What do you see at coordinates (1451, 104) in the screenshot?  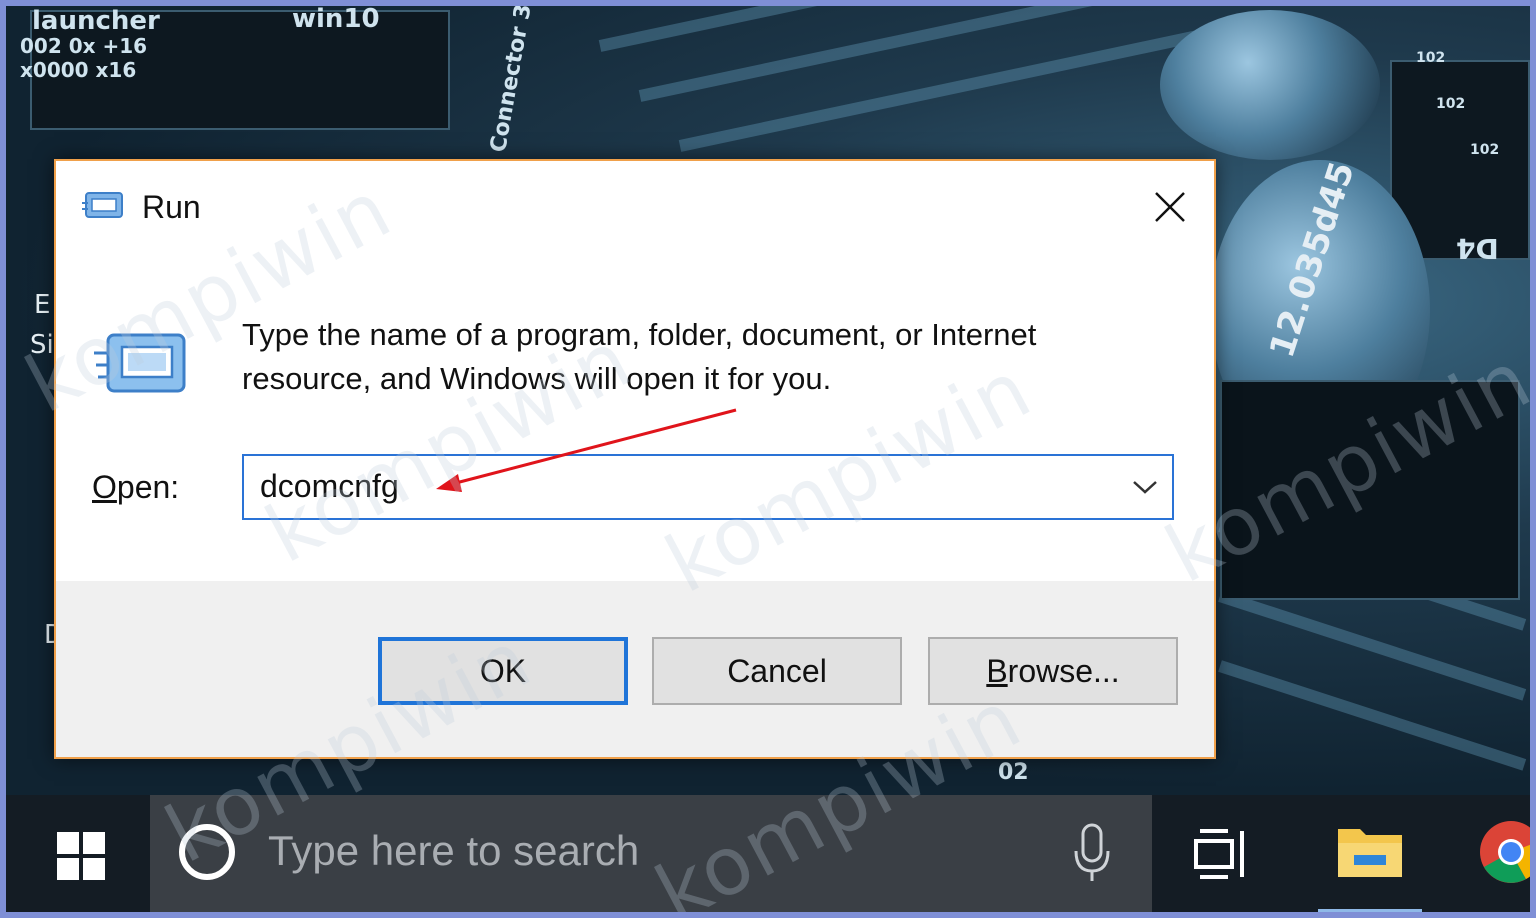 I see `silk-text-102b: 102` at bounding box center [1451, 104].